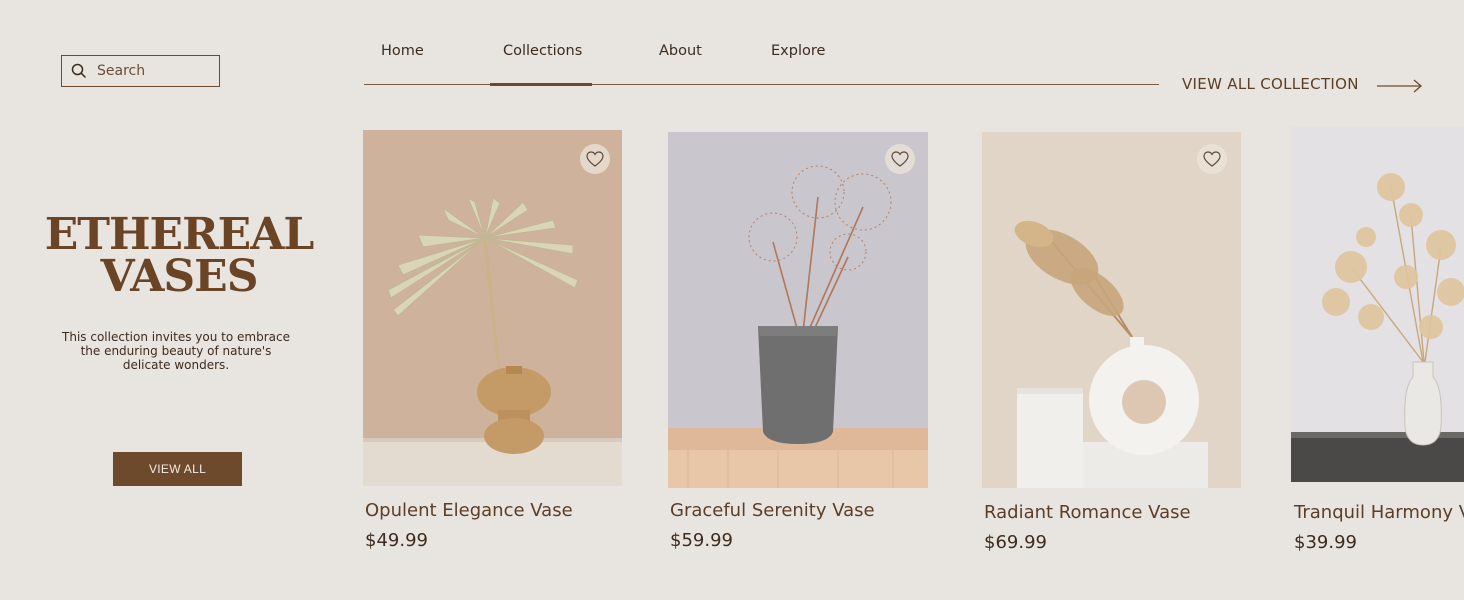 The image size is (1464, 600). I want to click on product-image-opulent, so click(492, 308).